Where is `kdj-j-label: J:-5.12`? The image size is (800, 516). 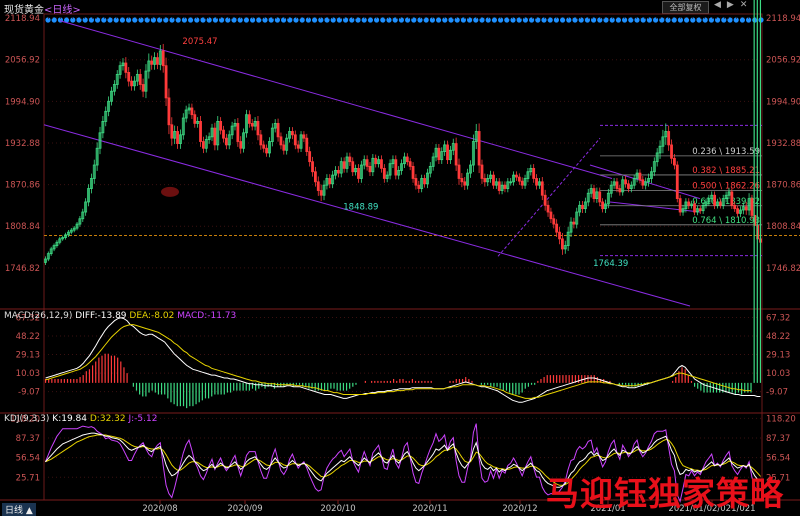
kdj-j-label: J:-5.12 is located at coordinates (143, 419).